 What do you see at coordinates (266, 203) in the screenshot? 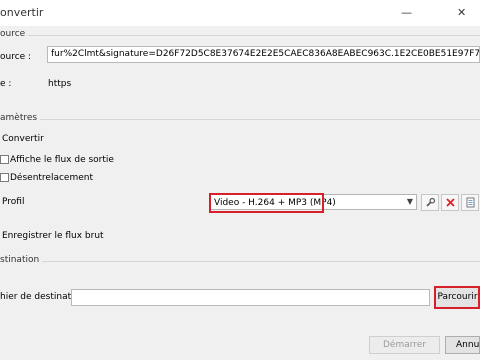
I see `profile-highlight-box` at bounding box center [266, 203].